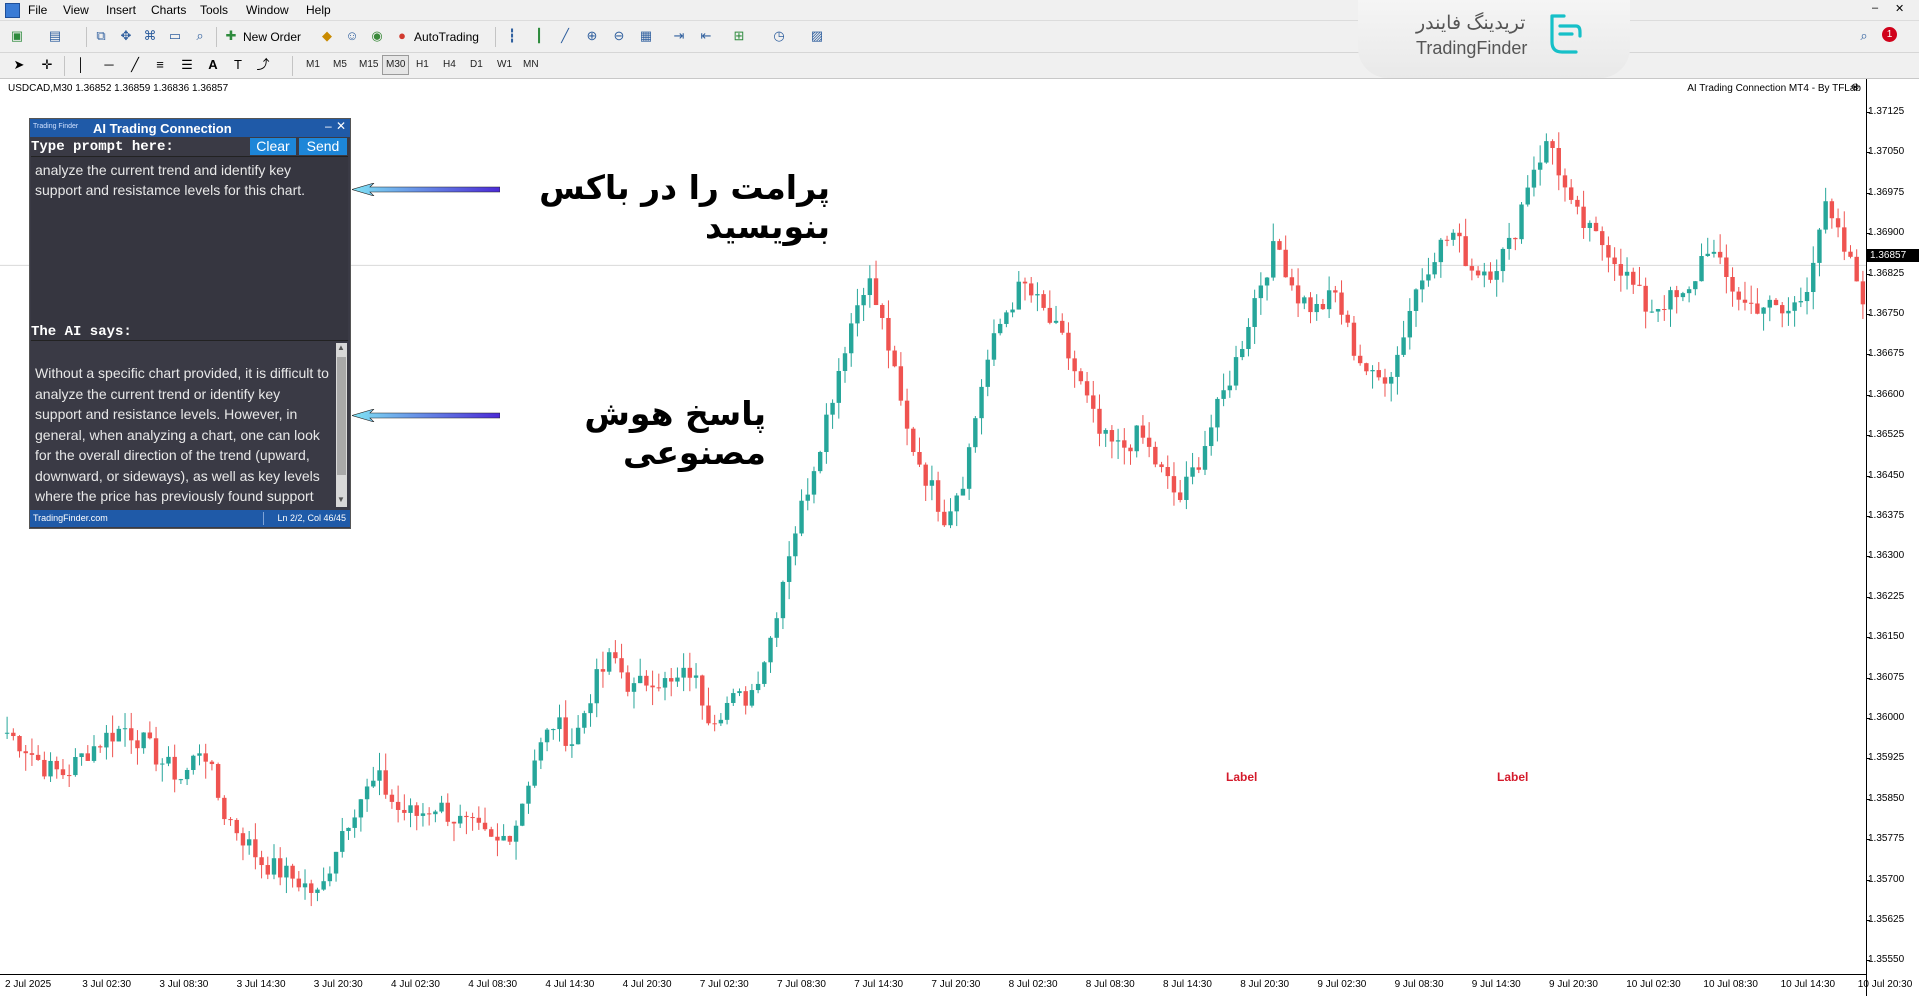 The width and height of the screenshot is (1919, 997). I want to click on text-tool-icon: A, so click(213, 65).